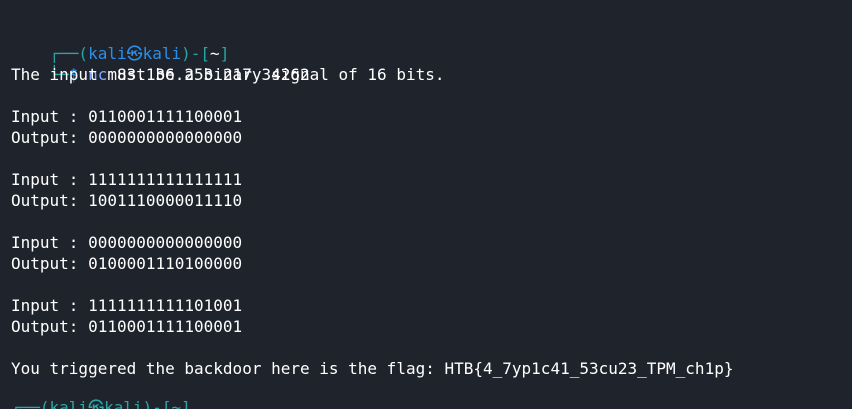 The image size is (852, 409). Describe the element at coordinates (165, 179) in the screenshot. I see `input-value: 1111111111111111` at that location.